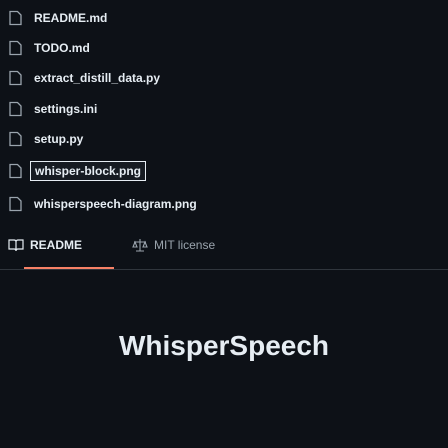  What do you see at coordinates (58, 139) in the screenshot?
I see `file-name: setup.py` at bounding box center [58, 139].